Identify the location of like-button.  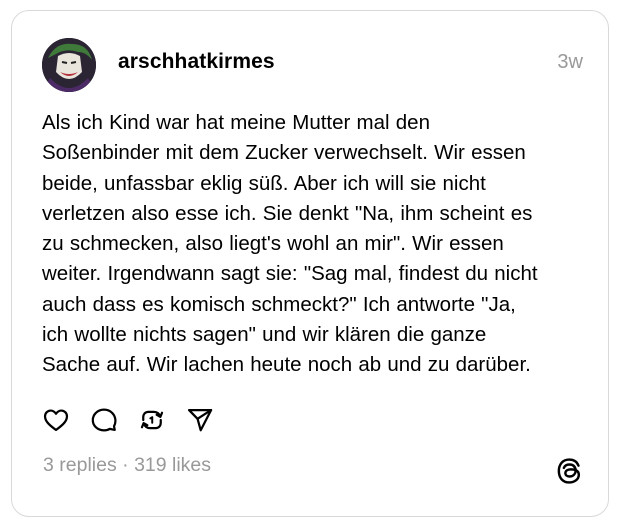
(56, 420).